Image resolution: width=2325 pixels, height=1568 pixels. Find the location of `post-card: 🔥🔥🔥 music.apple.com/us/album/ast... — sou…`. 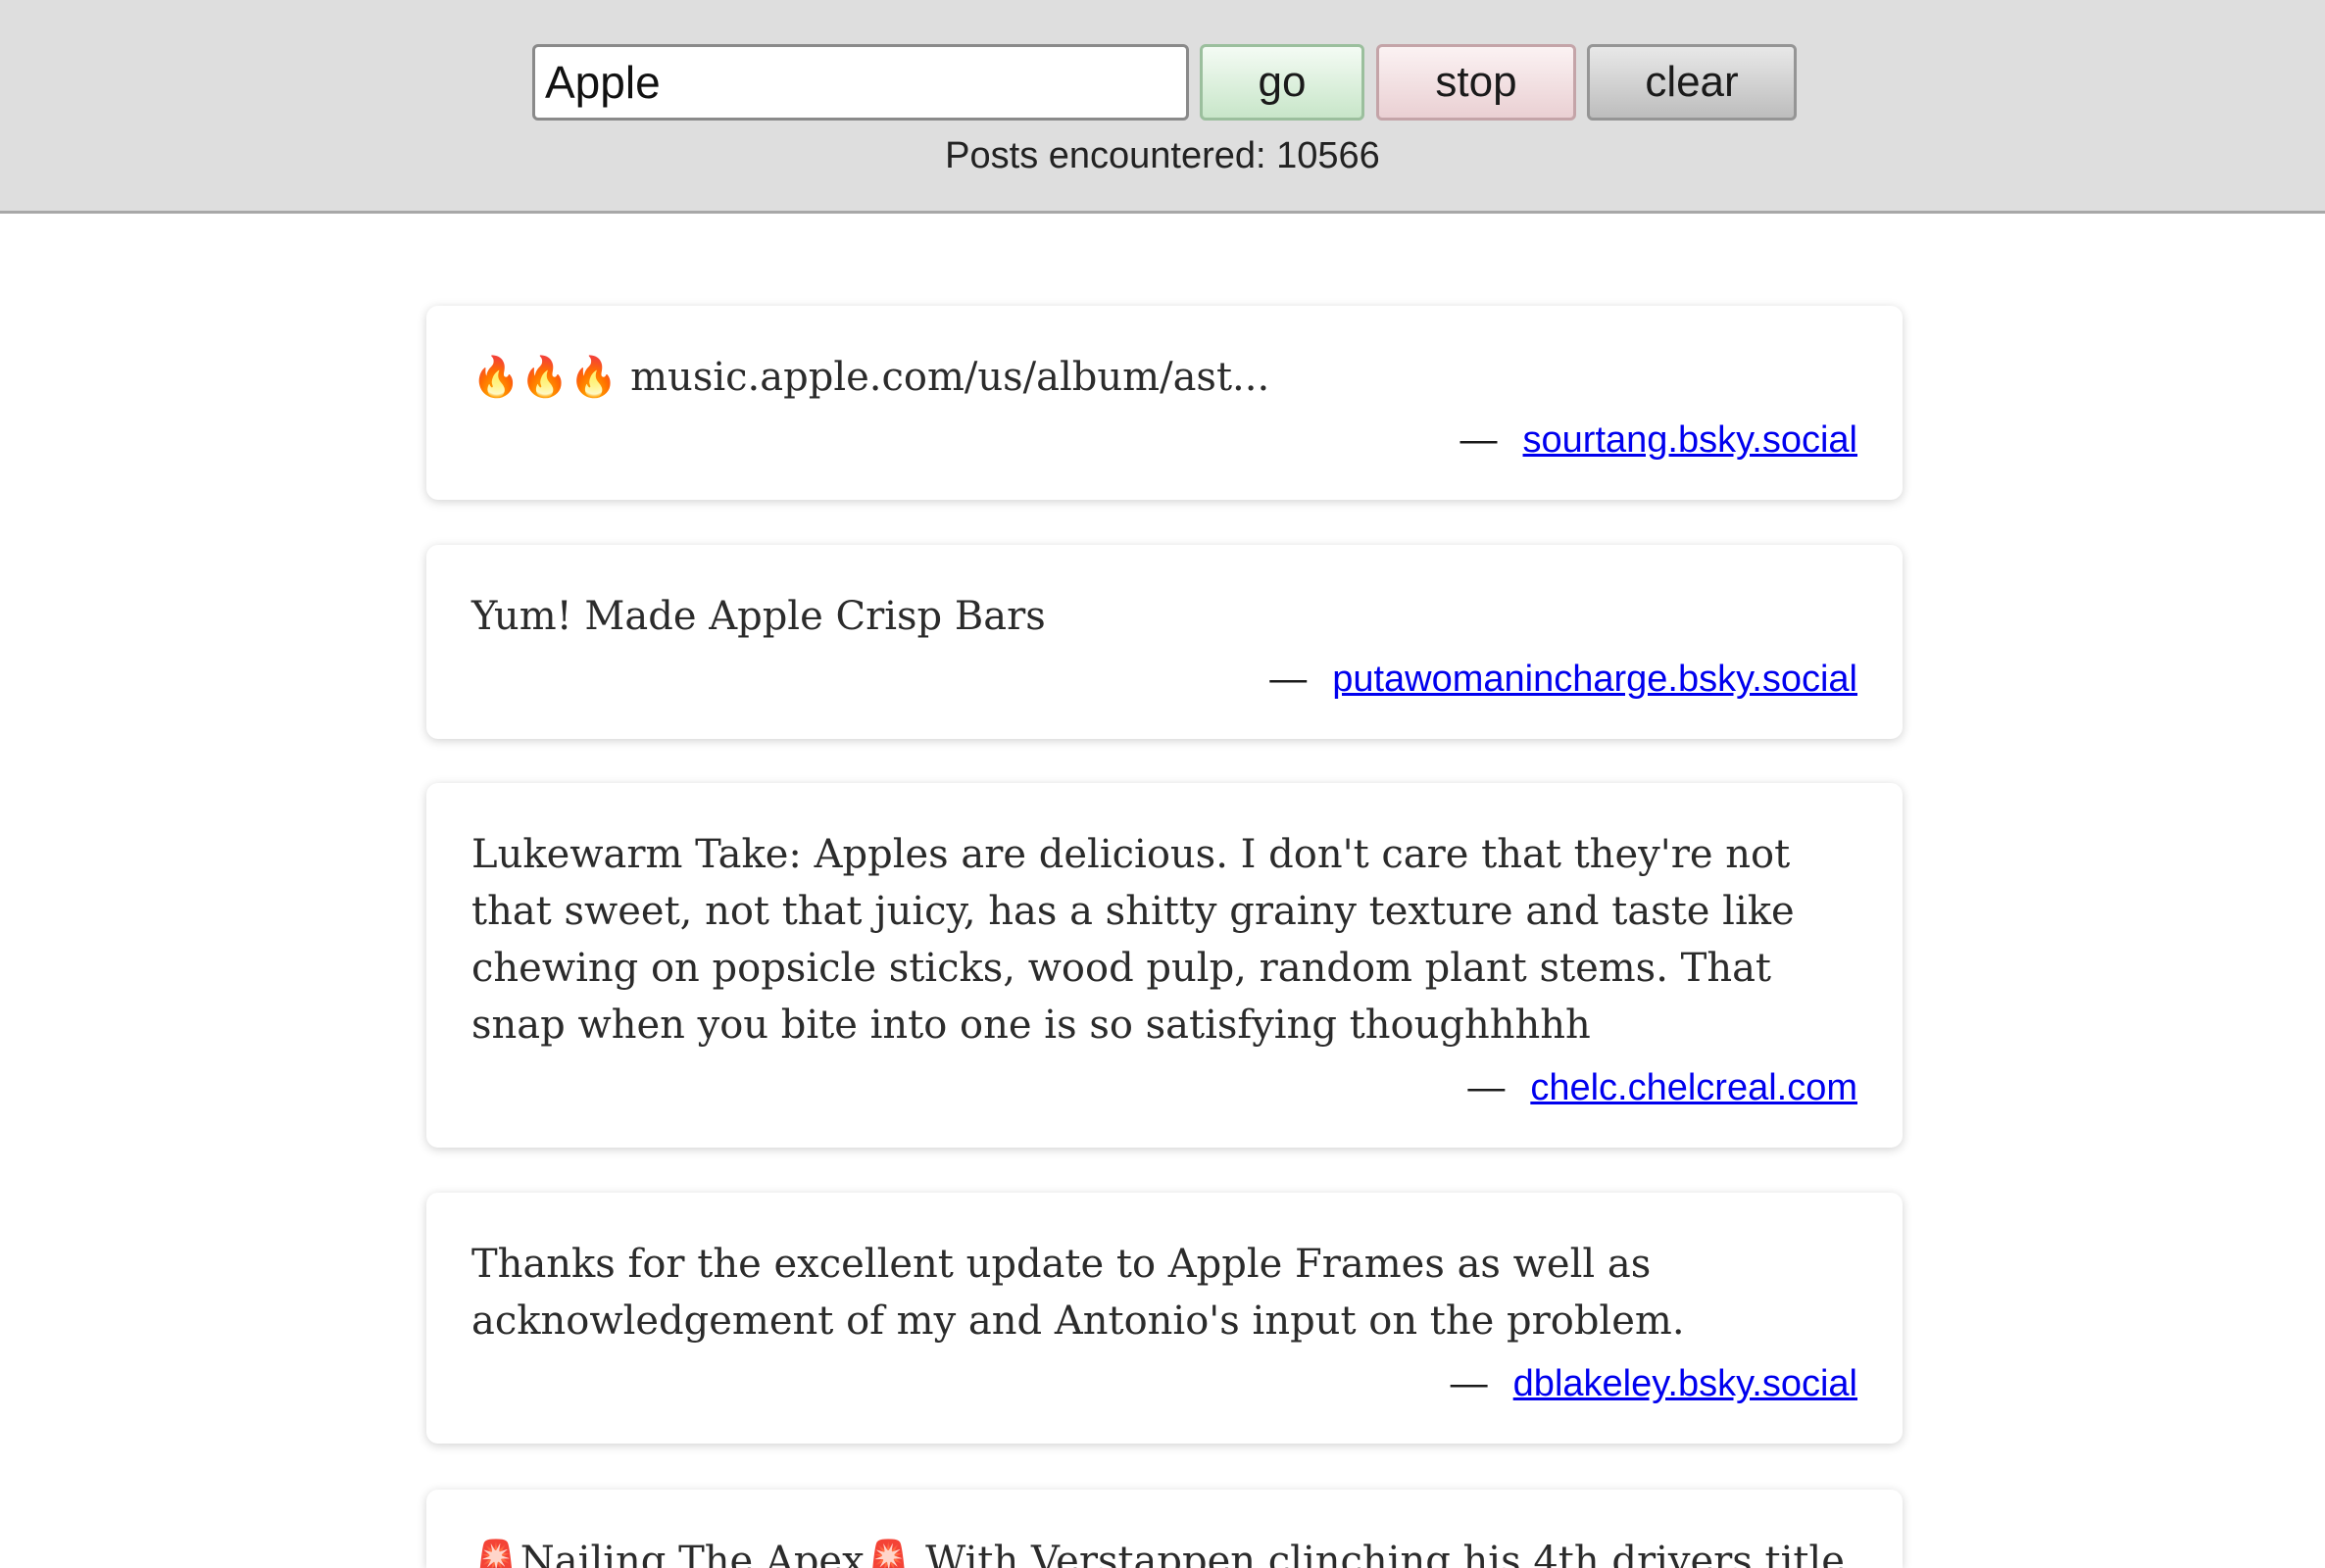

post-card: 🔥🔥🔥 music.apple.com/us/album/ast... — sou… is located at coordinates (1164, 403).